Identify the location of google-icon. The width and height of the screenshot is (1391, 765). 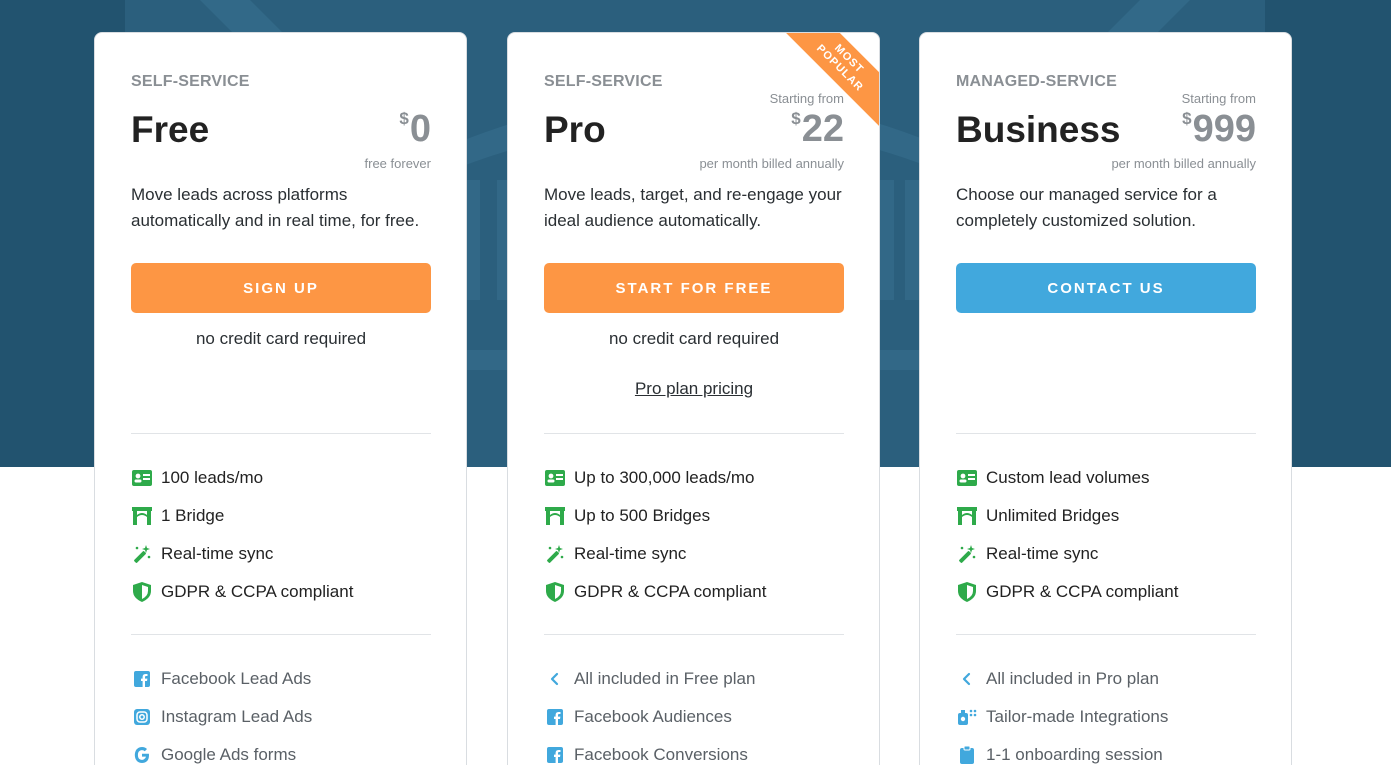
(142, 754).